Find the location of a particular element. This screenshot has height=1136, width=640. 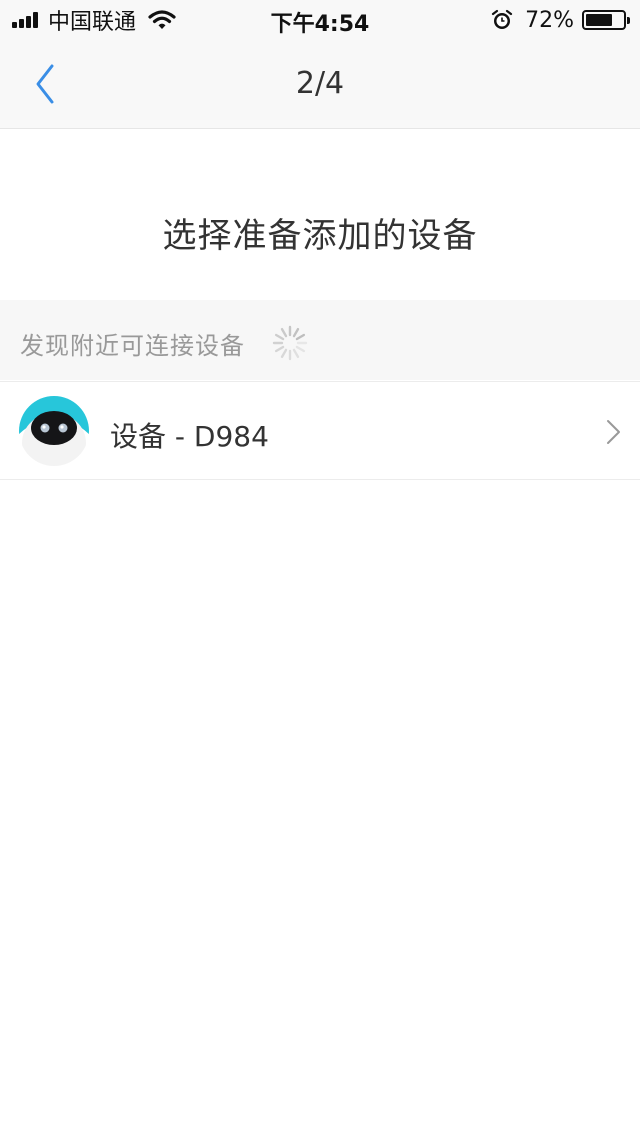

battery-fill is located at coordinates (599, 20).